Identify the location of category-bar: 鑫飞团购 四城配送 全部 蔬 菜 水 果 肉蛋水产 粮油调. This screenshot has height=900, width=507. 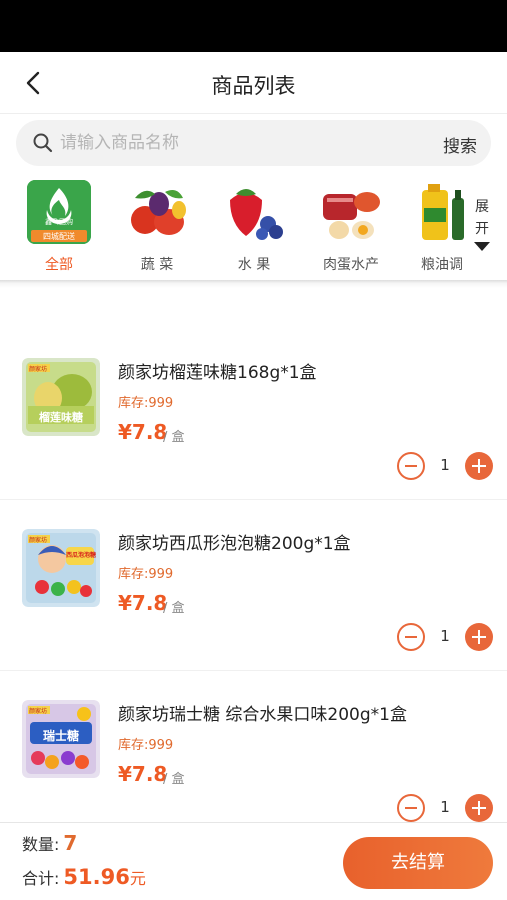
(253, 228).